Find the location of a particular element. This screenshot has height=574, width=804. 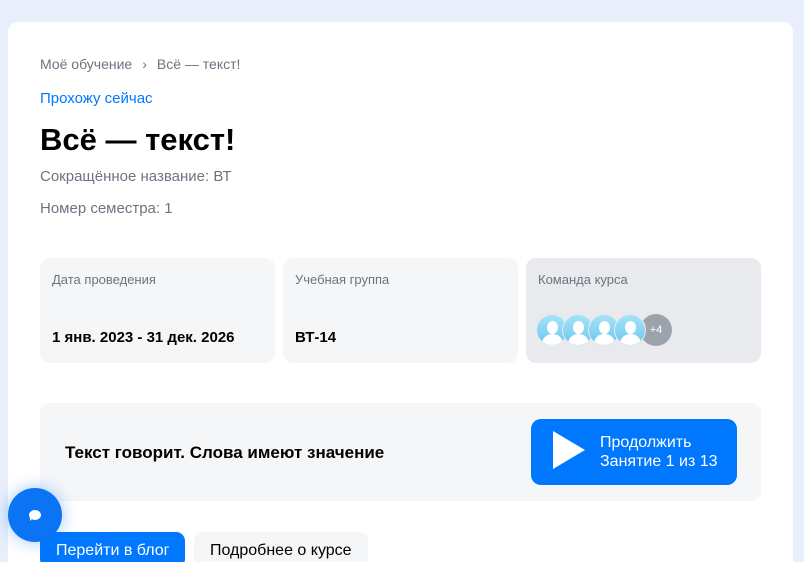

chat-bubble-icon is located at coordinates (35, 515).